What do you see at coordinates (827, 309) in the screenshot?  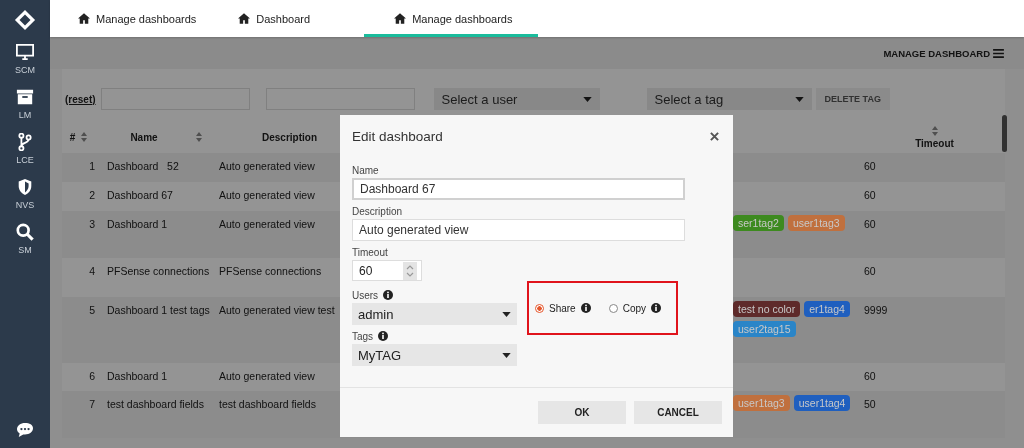 I see `tag-chip: er1tag4` at bounding box center [827, 309].